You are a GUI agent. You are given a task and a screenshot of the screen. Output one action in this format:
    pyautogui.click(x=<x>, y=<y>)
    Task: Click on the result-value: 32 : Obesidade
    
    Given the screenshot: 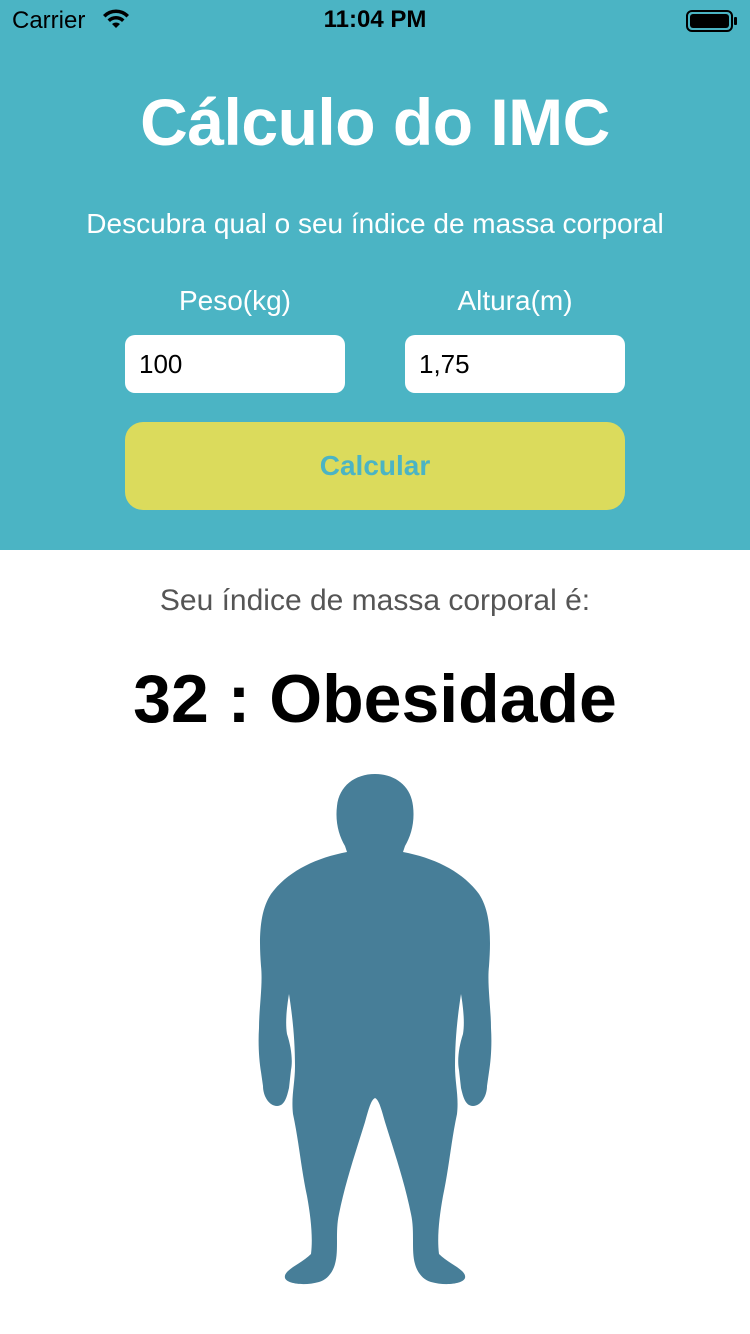 What is the action you would take?
    pyautogui.click(x=375, y=699)
    